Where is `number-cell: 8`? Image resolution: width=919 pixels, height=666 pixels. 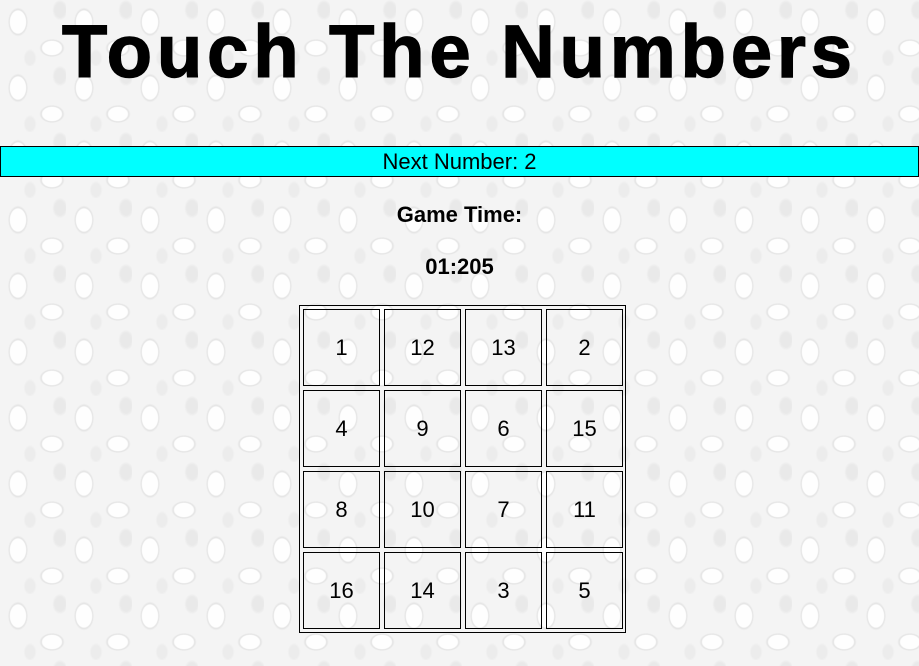 number-cell: 8 is located at coordinates (341, 509).